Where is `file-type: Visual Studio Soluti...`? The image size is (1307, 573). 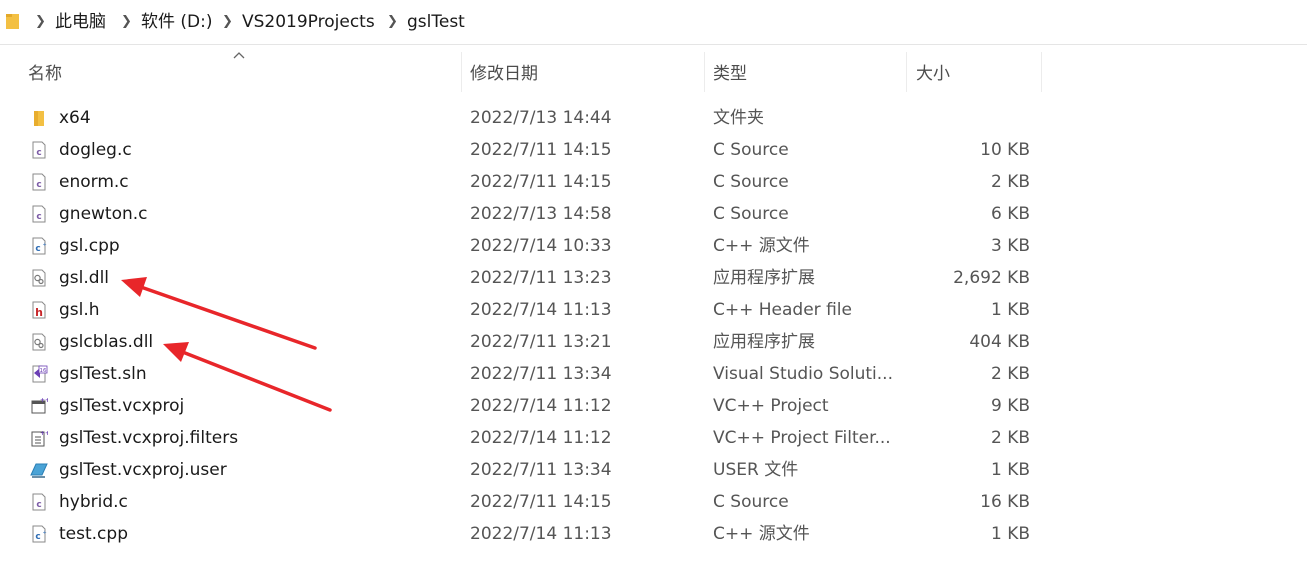 file-type: Visual Studio Soluti... is located at coordinates (803, 374).